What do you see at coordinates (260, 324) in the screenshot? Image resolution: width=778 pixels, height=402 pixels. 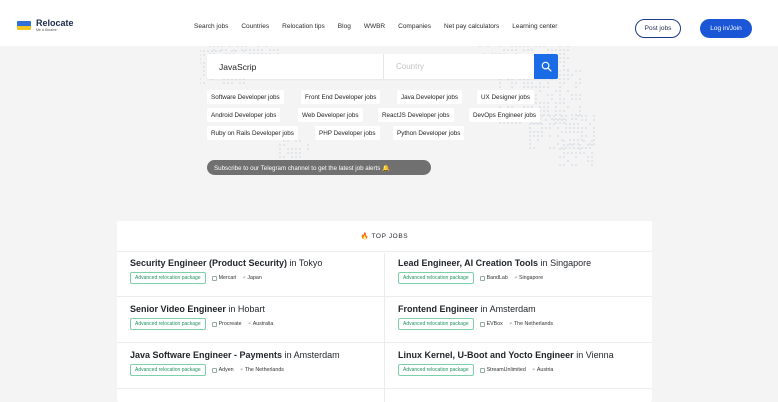 I see `job-country: ⌖ Australia` at bounding box center [260, 324].